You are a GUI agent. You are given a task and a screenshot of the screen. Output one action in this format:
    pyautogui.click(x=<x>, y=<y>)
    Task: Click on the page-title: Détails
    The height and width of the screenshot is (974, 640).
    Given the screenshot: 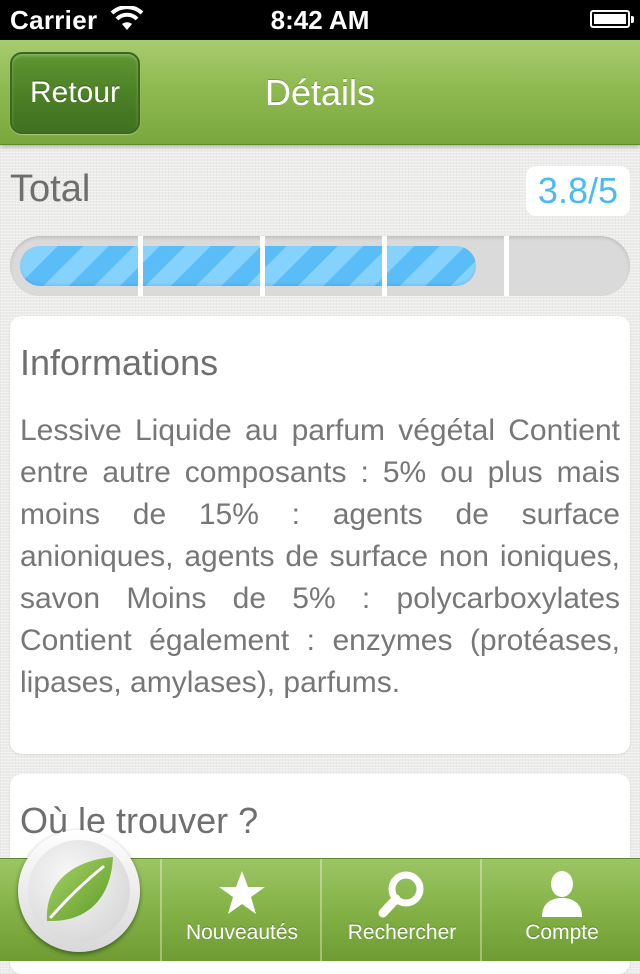 What is the action you would take?
    pyautogui.click(x=320, y=92)
    